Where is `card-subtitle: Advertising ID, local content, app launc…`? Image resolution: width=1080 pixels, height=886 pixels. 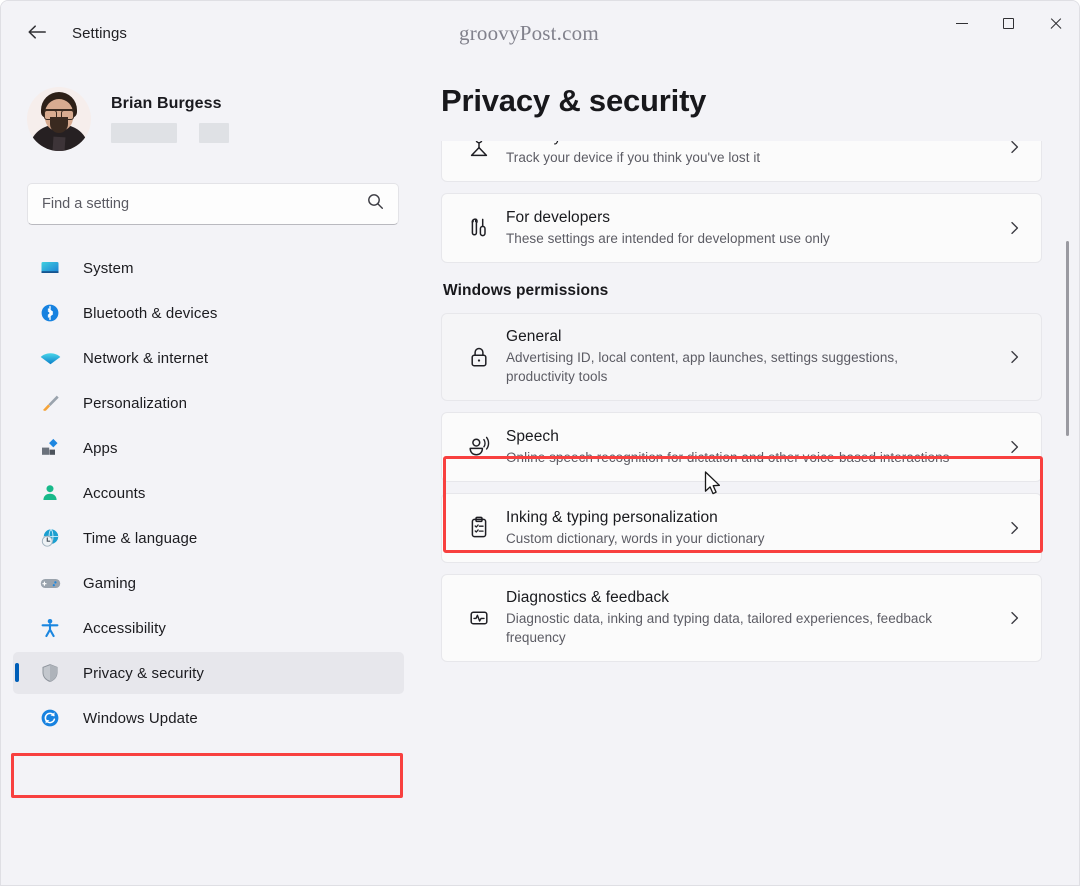
card-subtitle: Advertising ID, local content, app launc… is located at coordinates (702, 367).